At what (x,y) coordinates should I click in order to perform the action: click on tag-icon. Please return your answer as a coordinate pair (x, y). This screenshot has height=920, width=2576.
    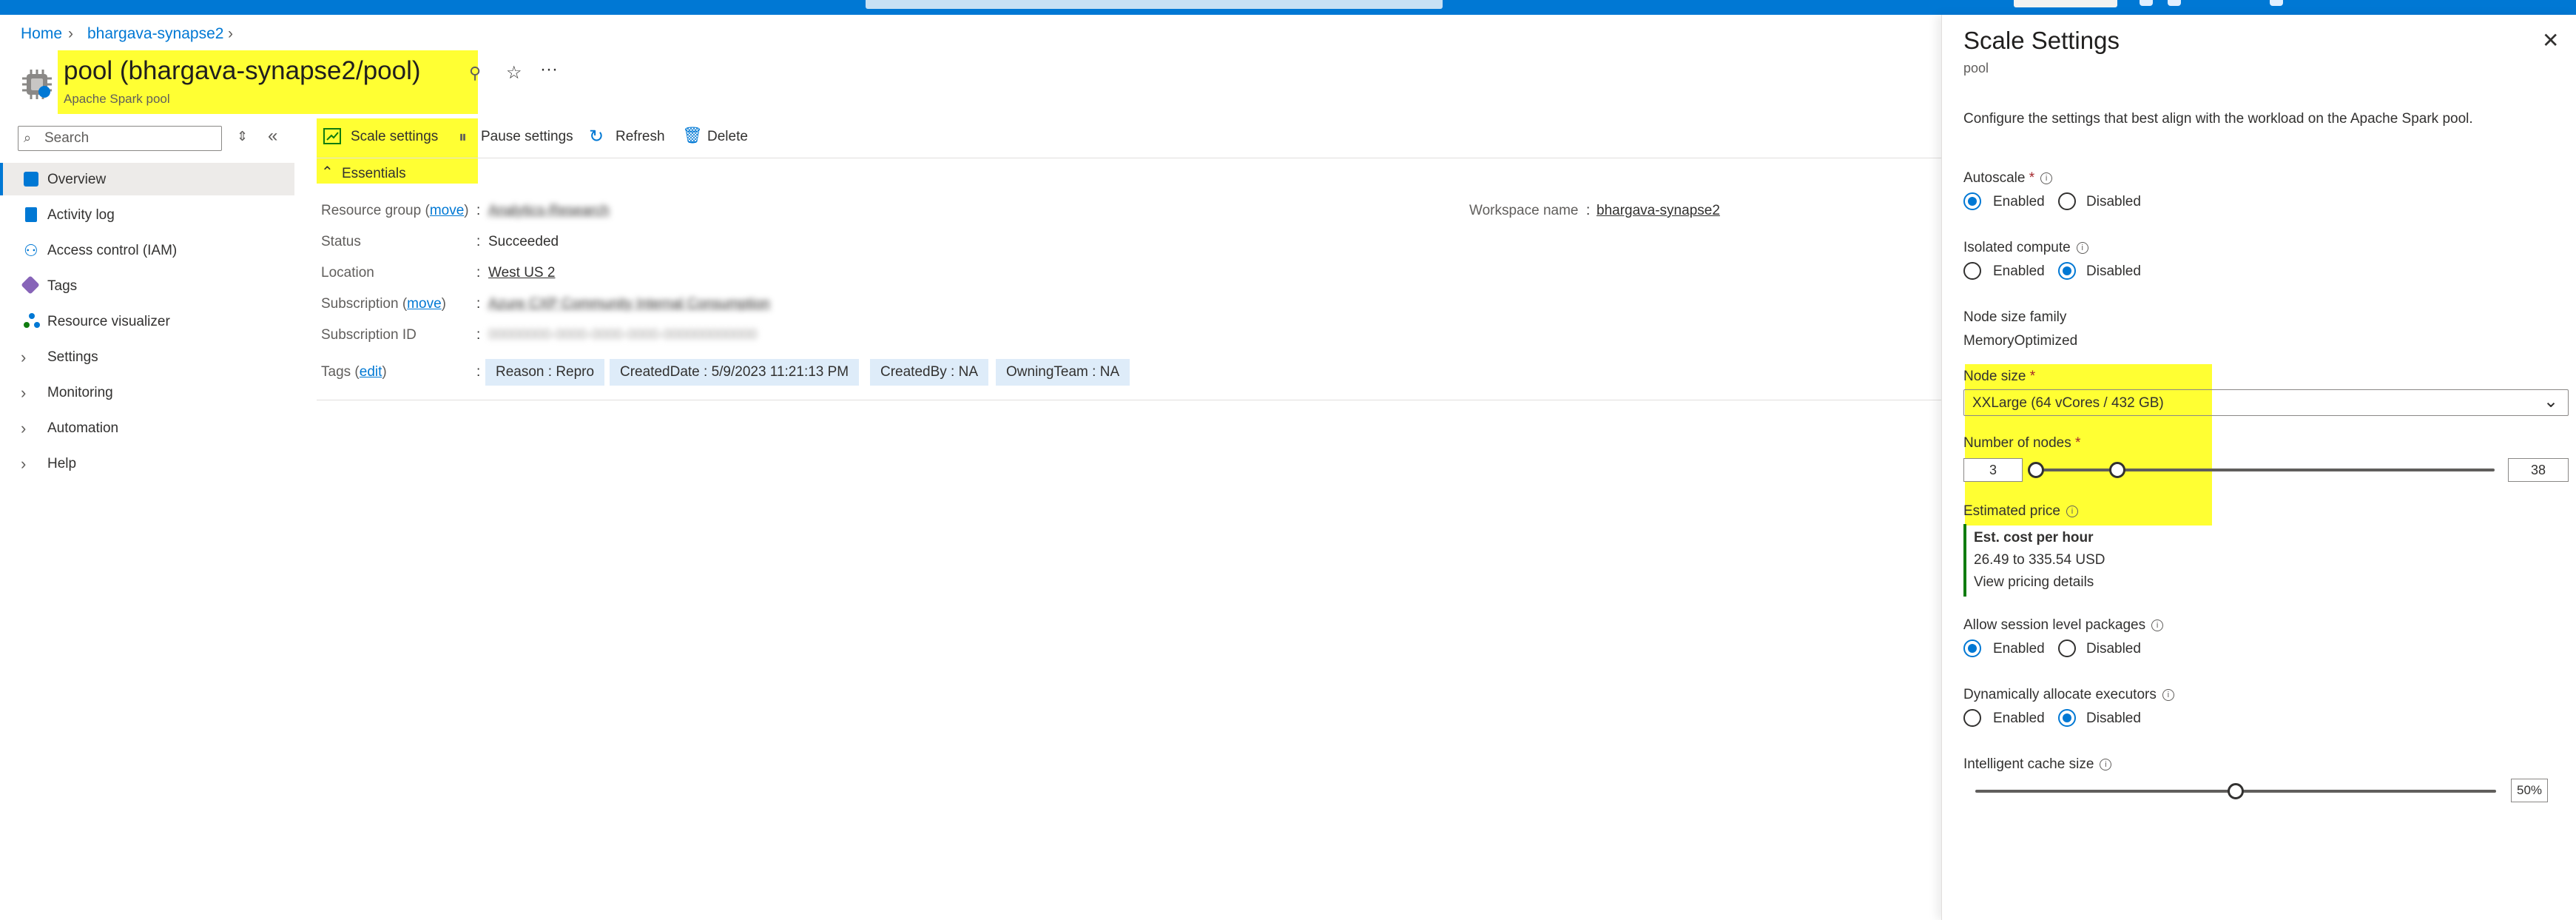
    Looking at the image, I should click on (30, 285).